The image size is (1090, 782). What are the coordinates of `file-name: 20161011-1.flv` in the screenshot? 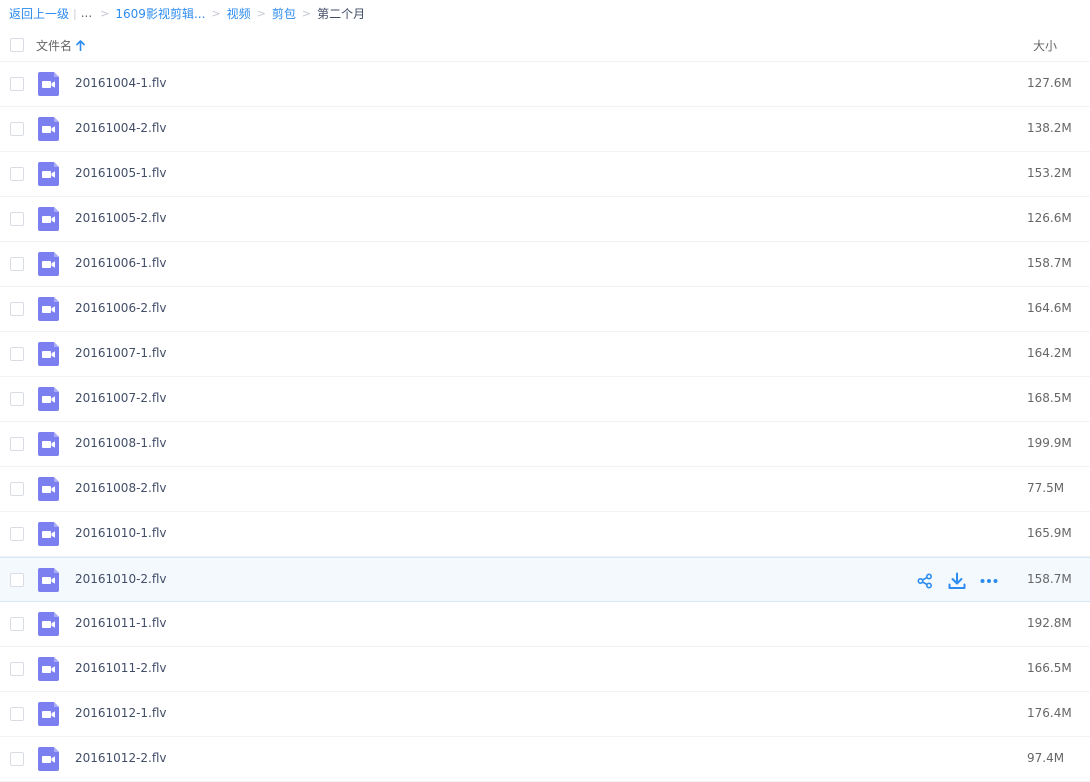 It's located at (121, 623).